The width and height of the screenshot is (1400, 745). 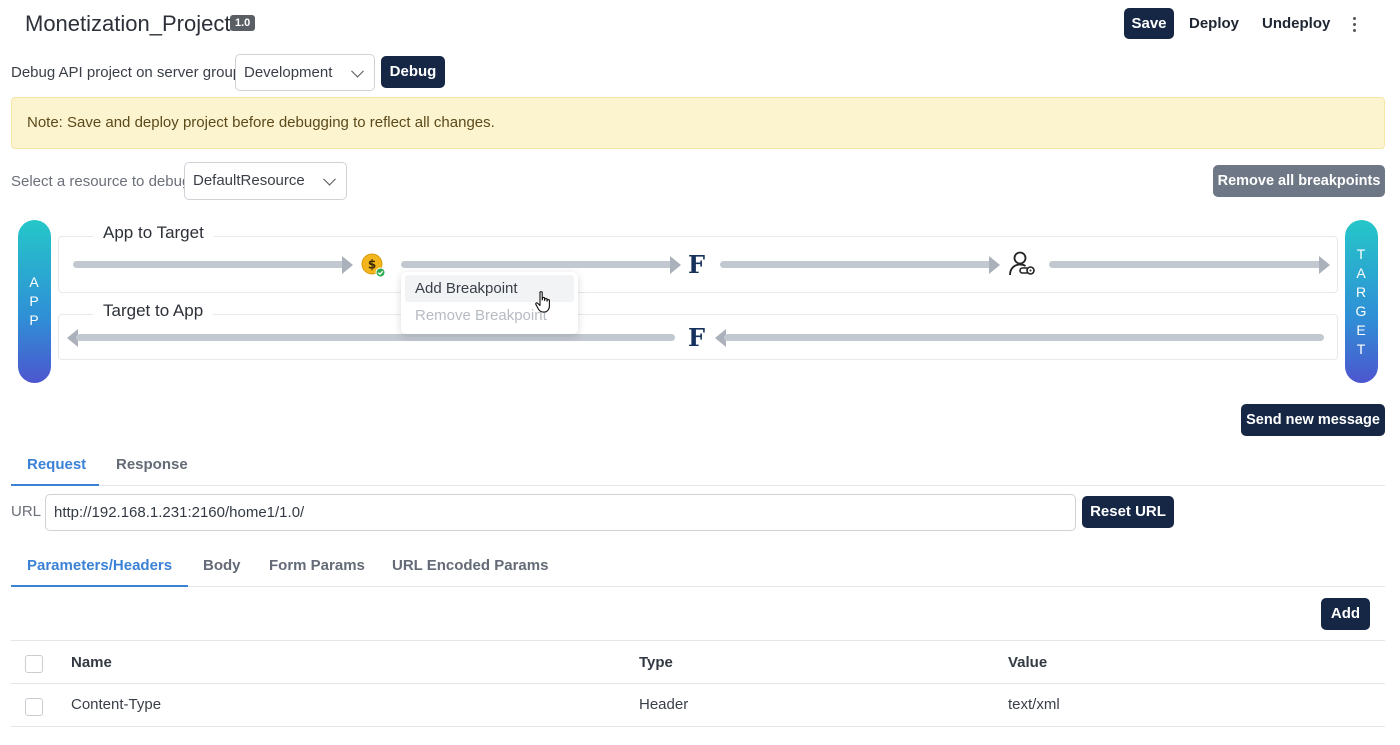 I want to click on send-new-message-button: Send new message, so click(x=1313, y=420).